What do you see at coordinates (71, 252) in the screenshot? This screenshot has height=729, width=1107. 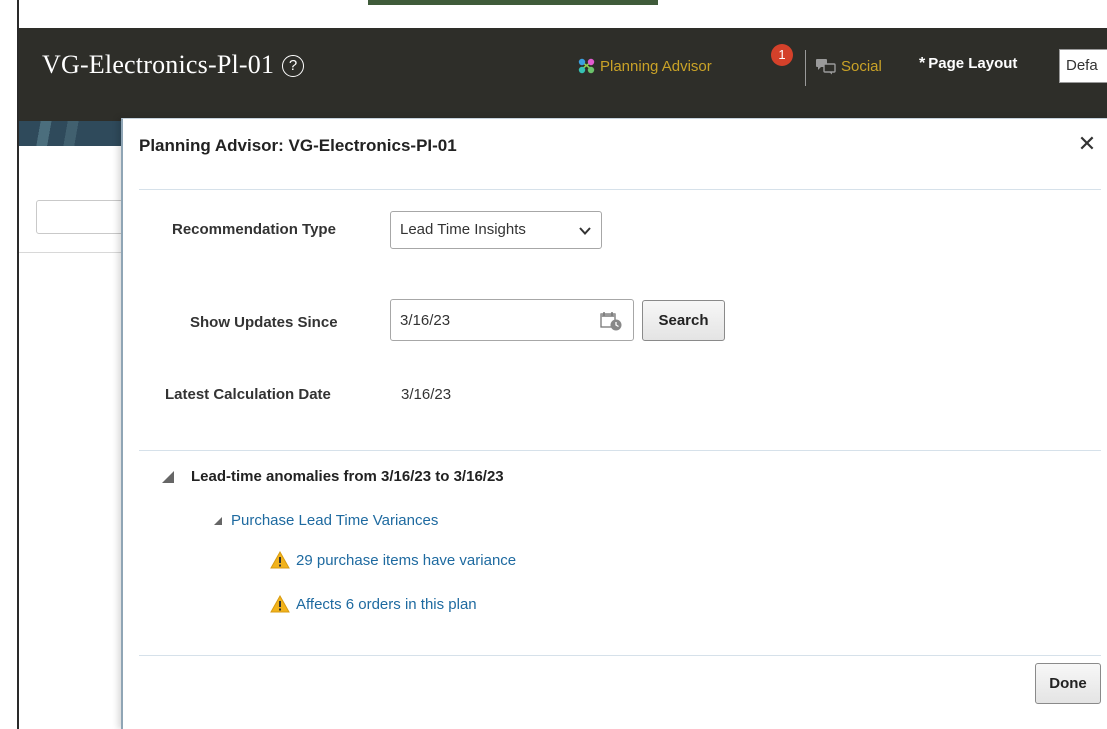 I see `background-divider` at bounding box center [71, 252].